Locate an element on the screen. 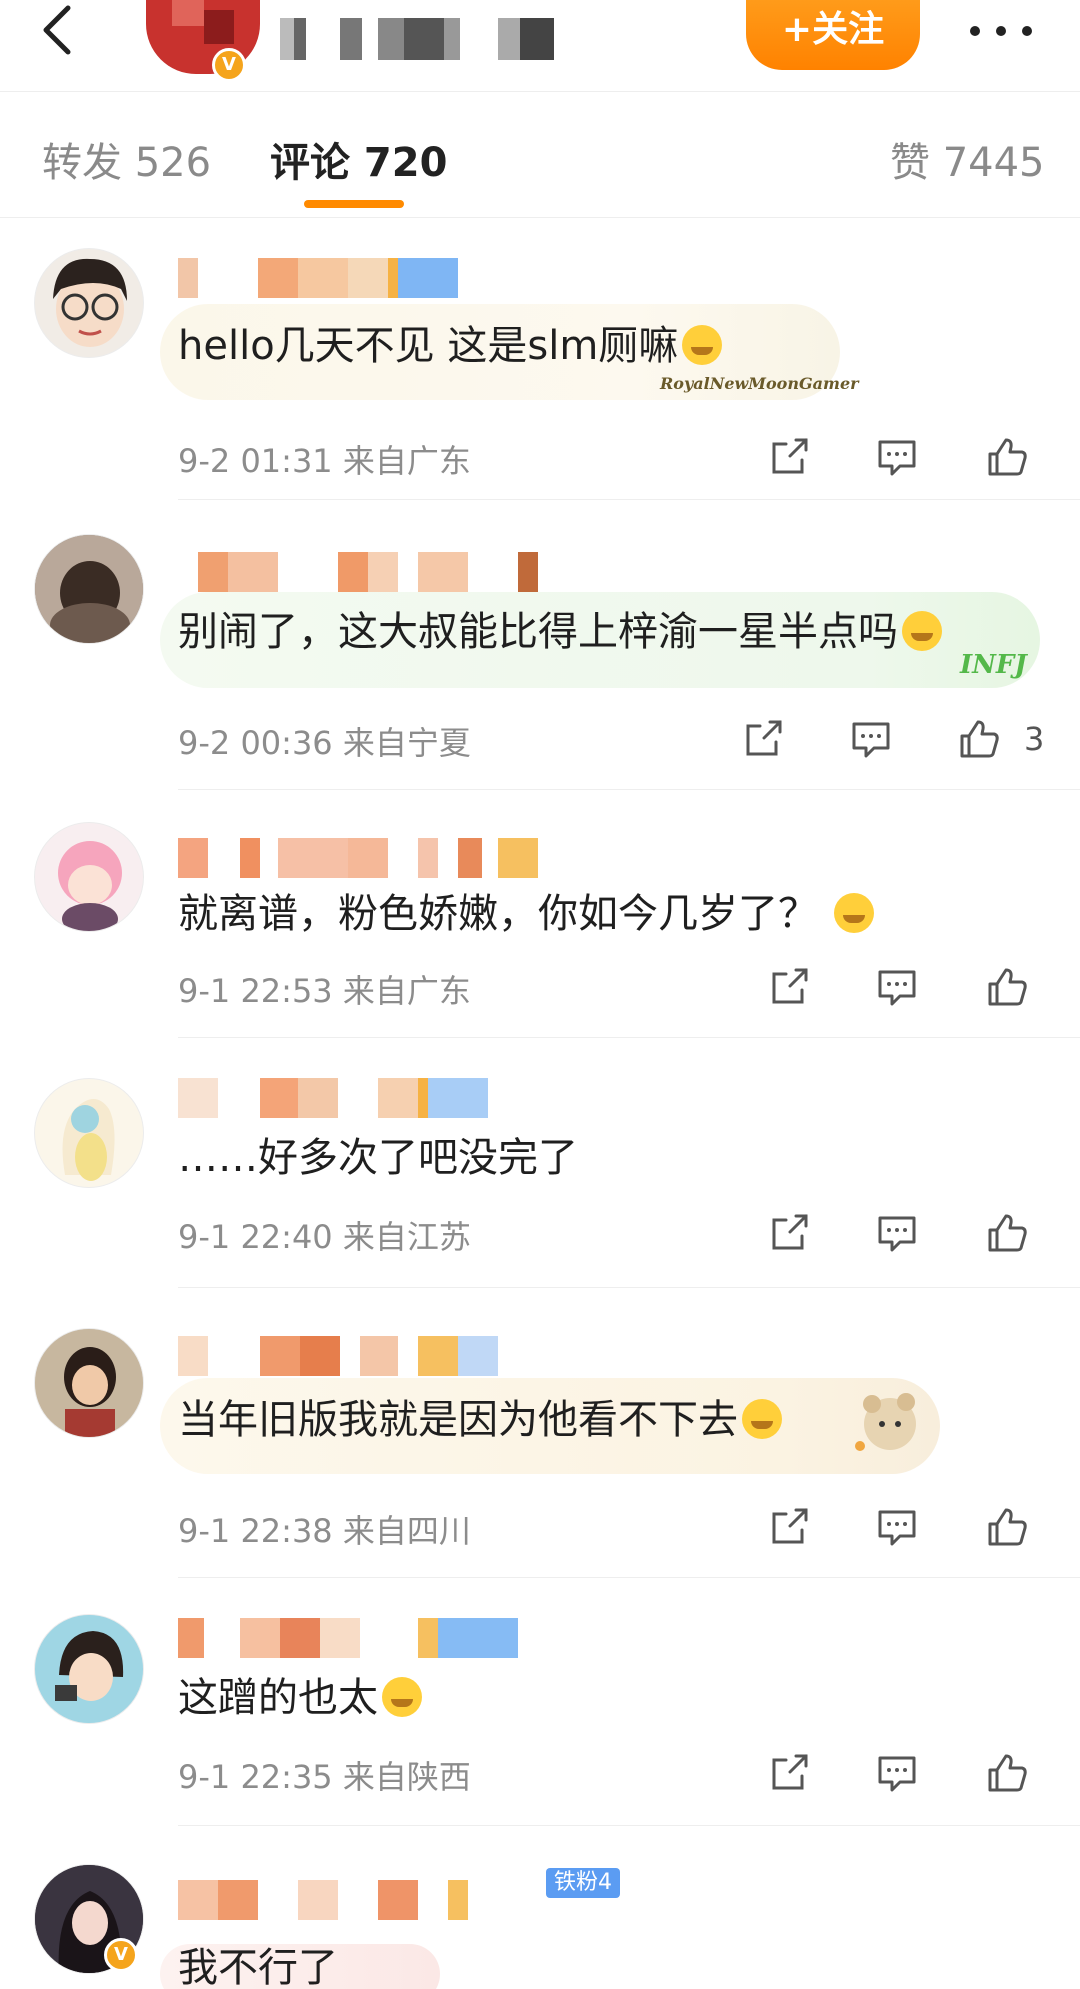 The height and width of the screenshot is (1989, 1080). comment-text: ……好多次了吧没完了 is located at coordinates (378, 1158).